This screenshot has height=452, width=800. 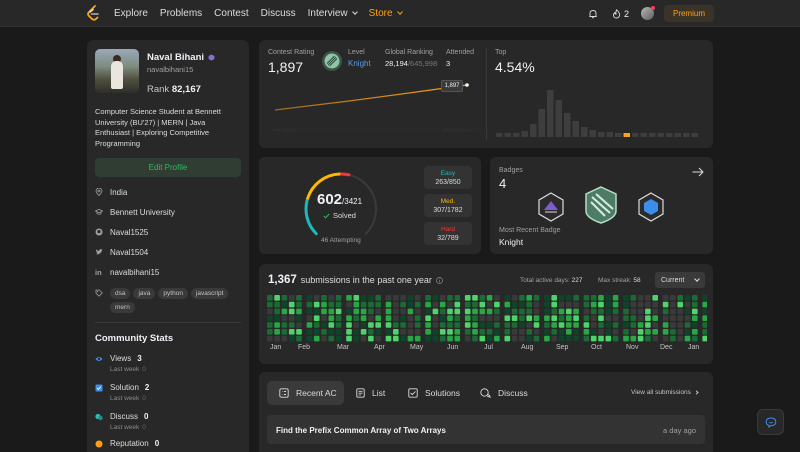 I want to click on skill-tag: java, so click(x=144, y=293).